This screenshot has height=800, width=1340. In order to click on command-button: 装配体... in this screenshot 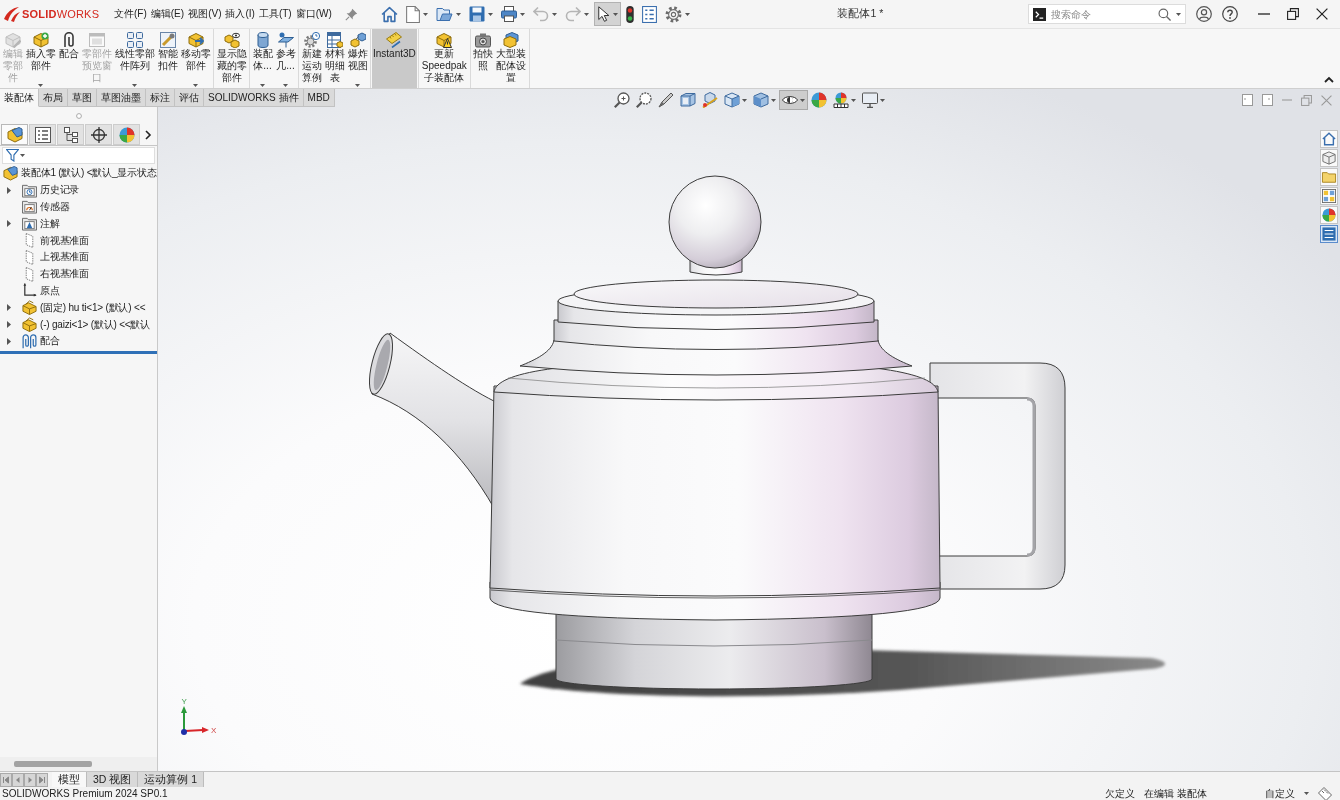, I will do `click(262, 58)`.